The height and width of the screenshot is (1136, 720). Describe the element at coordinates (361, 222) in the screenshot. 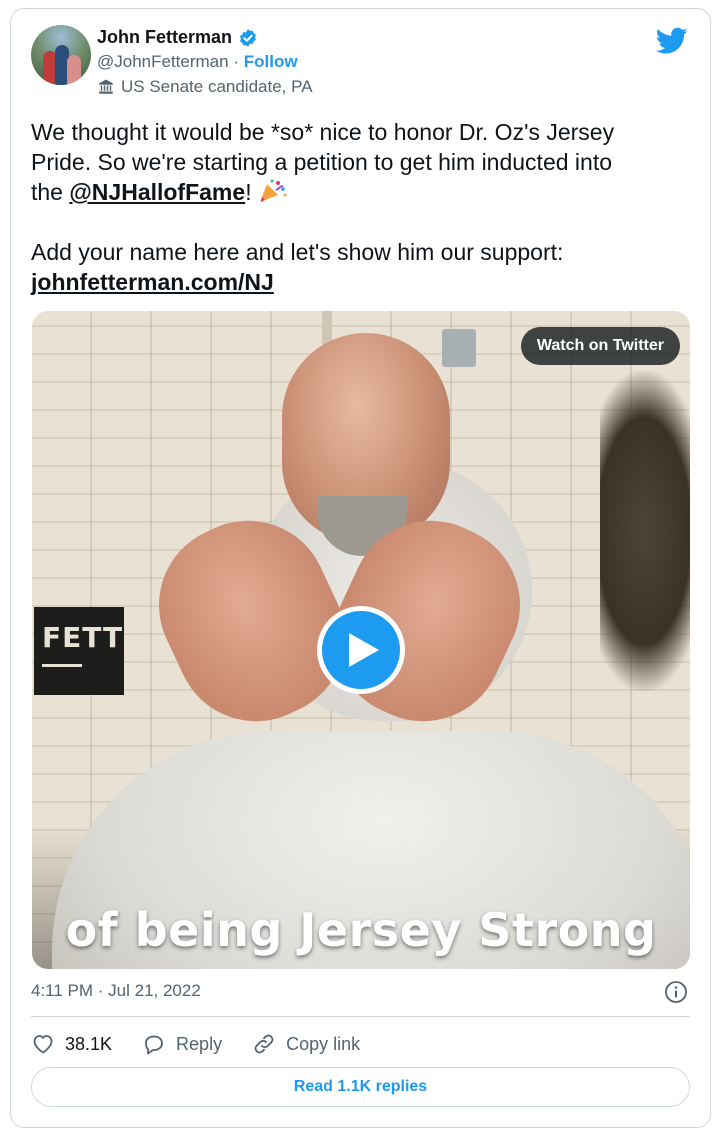

I see `tweet-paragraph-gap` at that location.